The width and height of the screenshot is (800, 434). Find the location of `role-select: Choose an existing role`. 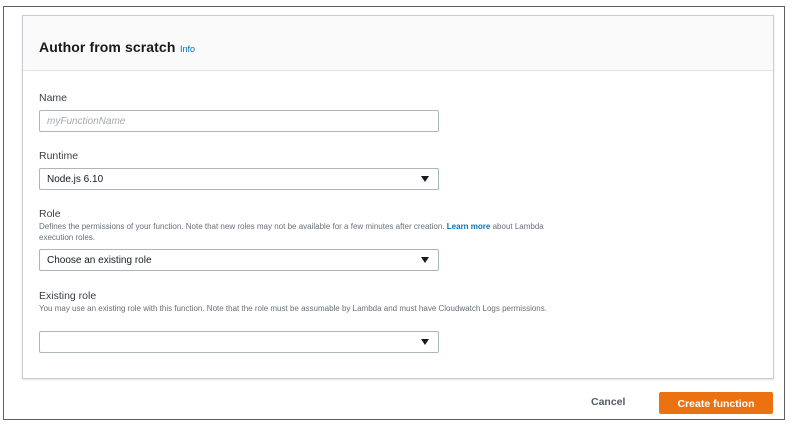

role-select: Choose an existing role is located at coordinates (239, 260).